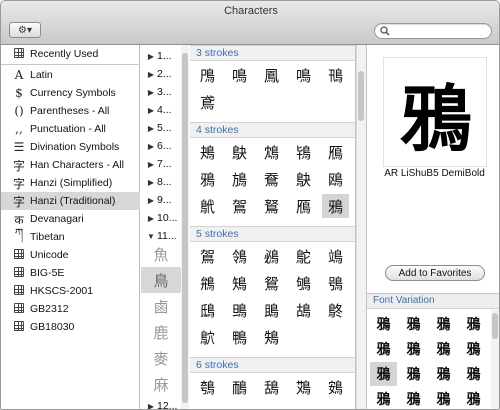 The height and width of the screenshot is (410, 500). I want to click on sidebar-item-unicode: Unicode, so click(70, 255).